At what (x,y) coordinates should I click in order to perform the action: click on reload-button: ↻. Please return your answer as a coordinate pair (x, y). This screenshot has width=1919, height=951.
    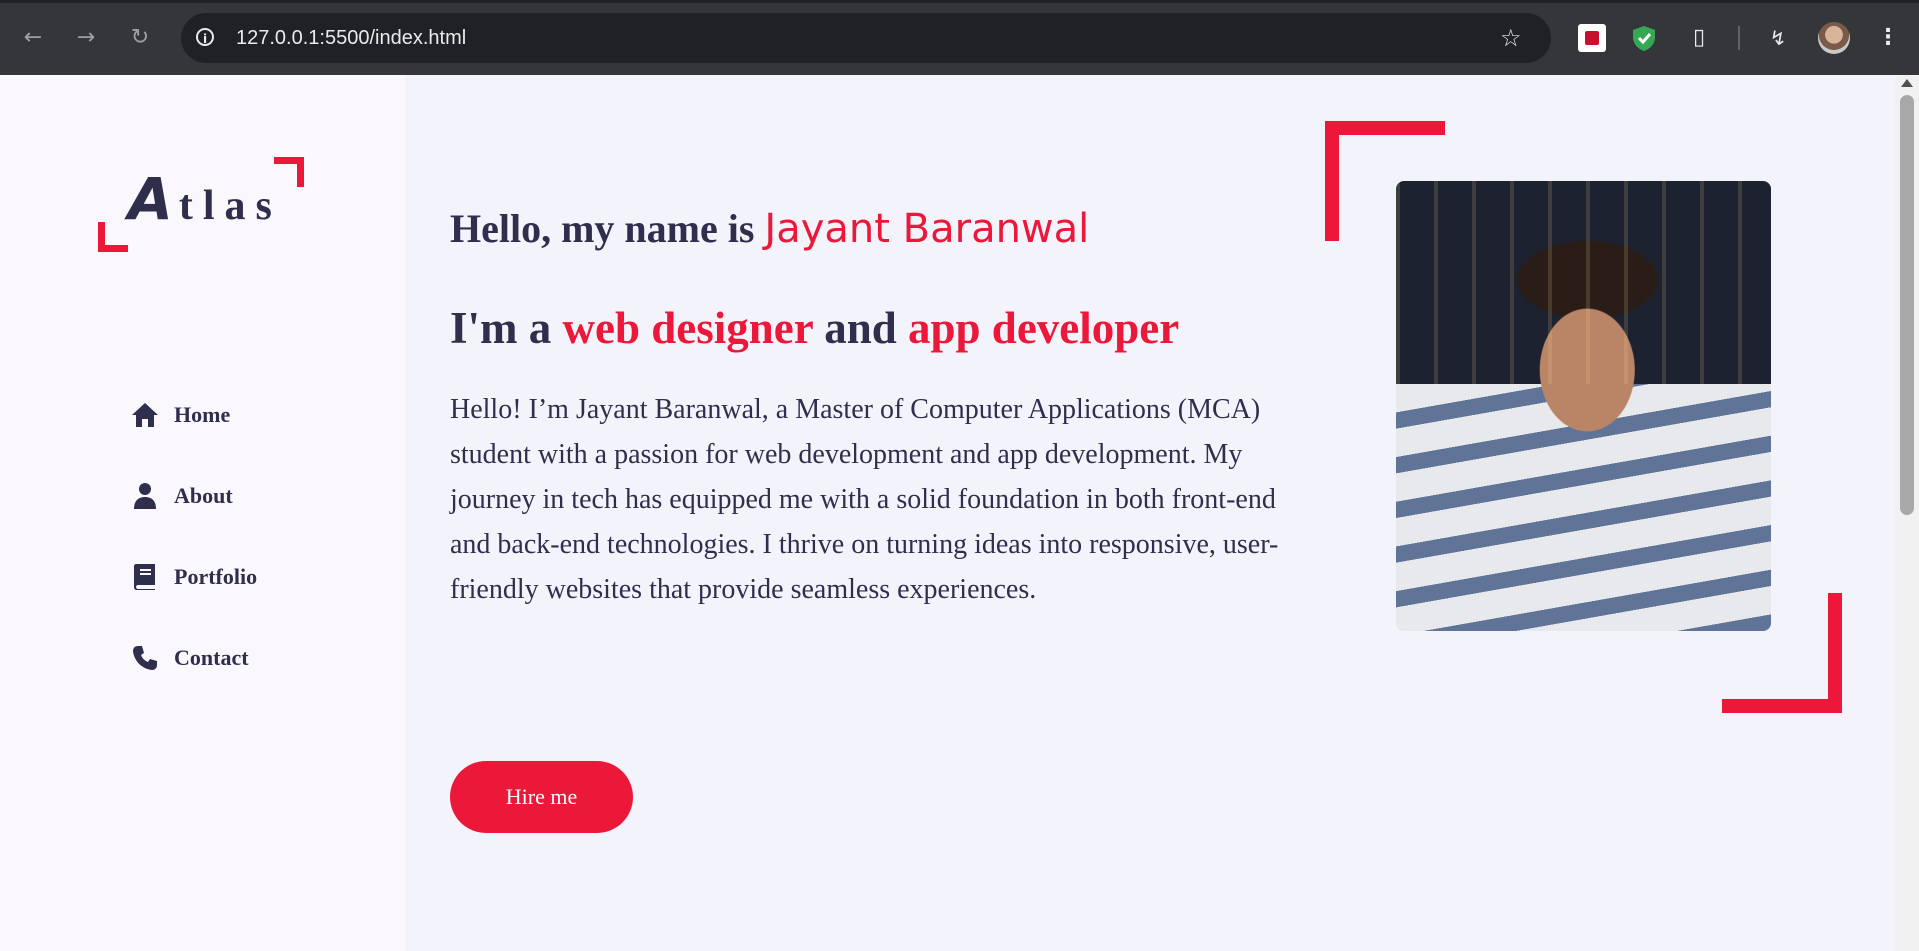
    Looking at the image, I should click on (140, 38).